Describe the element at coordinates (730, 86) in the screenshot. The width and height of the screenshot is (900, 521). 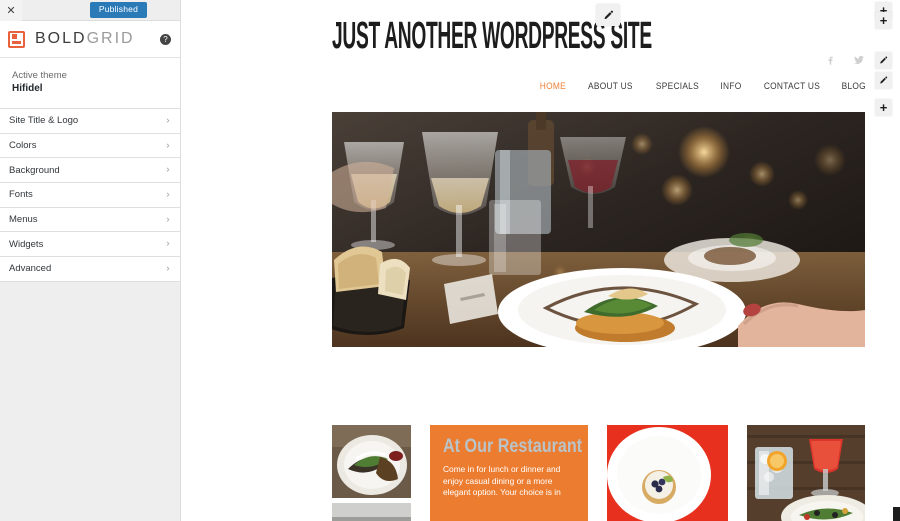
I see `nav-link-info: INFO` at that location.